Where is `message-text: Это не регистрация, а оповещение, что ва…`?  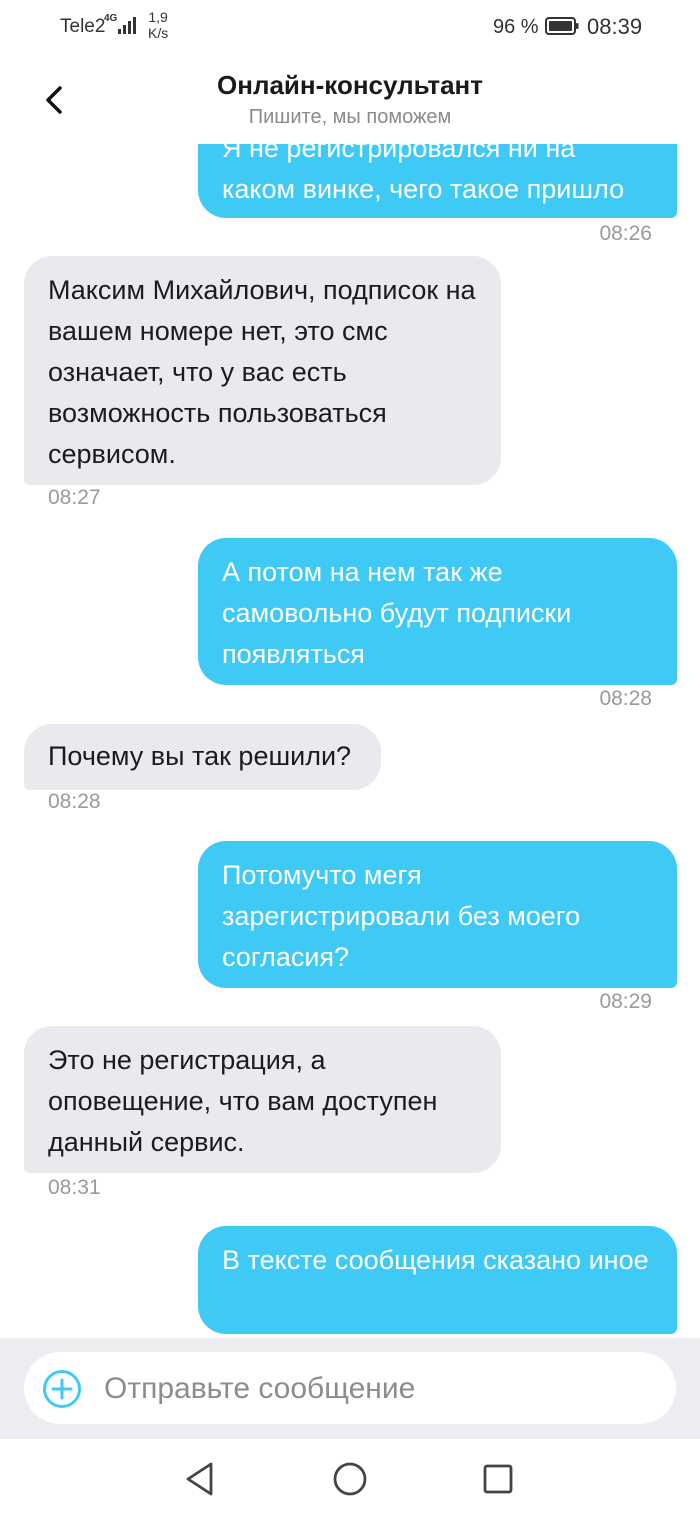
message-text: Это не регистрация, а оповещение, что ва… is located at coordinates (243, 1101).